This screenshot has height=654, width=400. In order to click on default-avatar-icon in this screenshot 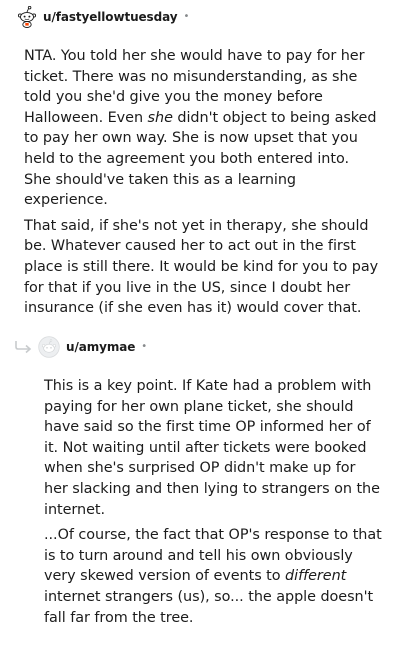, I will do `click(49, 347)`.